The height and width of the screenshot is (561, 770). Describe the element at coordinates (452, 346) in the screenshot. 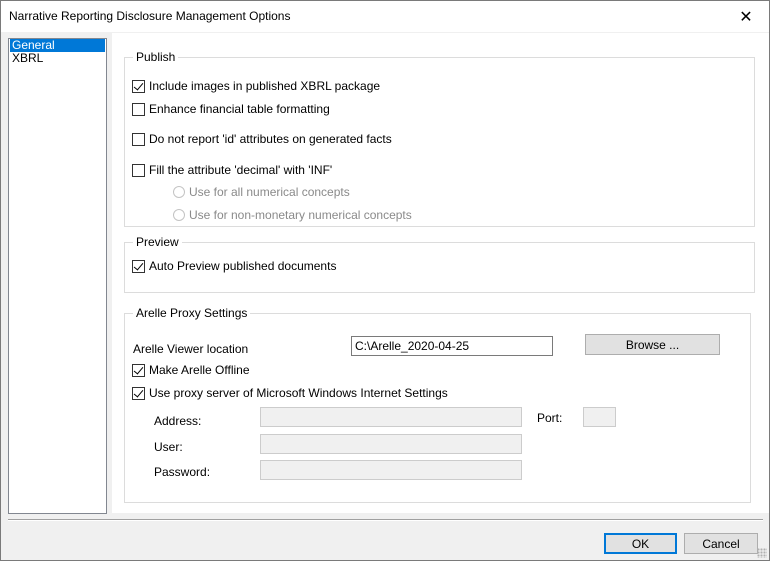

I see `viewer-location-input: C:\Arelle_2020-04-25` at that location.